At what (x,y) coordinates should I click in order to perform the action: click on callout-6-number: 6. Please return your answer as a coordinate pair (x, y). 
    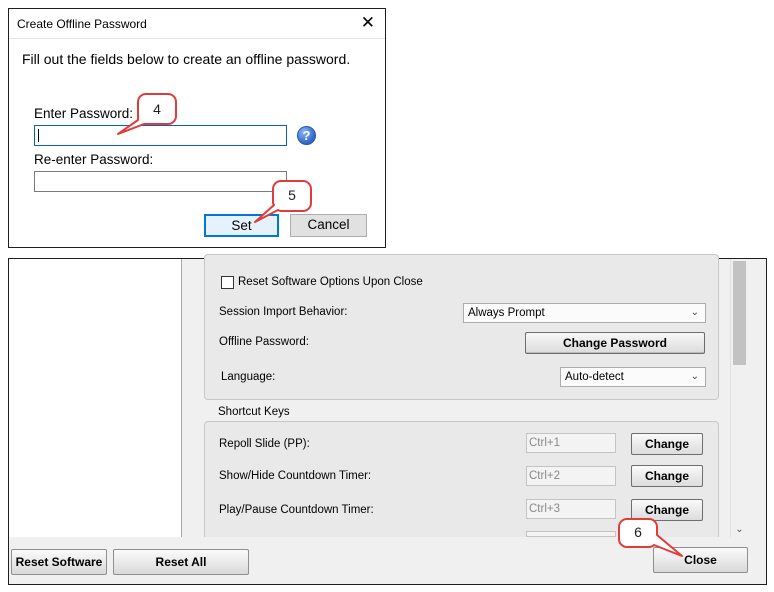
    Looking at the image, I should click on (638, 532).